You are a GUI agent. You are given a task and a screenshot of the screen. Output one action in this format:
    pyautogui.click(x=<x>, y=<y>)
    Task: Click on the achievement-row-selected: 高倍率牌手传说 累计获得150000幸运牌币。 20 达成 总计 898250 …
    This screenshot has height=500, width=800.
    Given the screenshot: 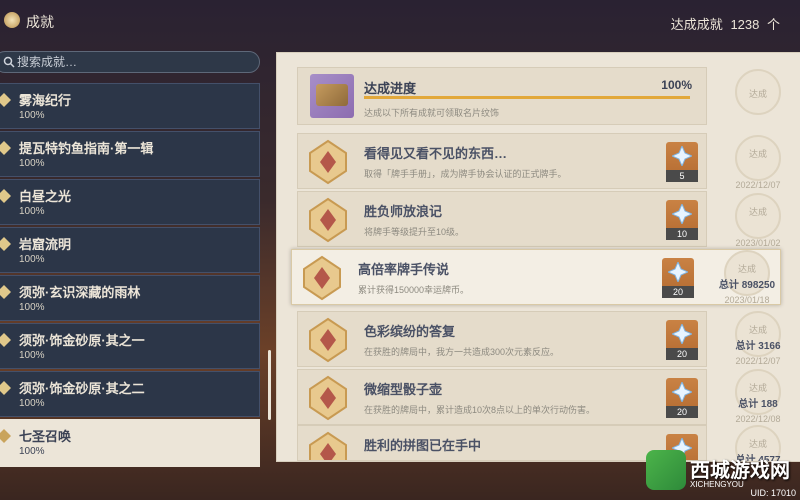 What is the action you would take?
    pyautogui.click(x=536, y=277)
    